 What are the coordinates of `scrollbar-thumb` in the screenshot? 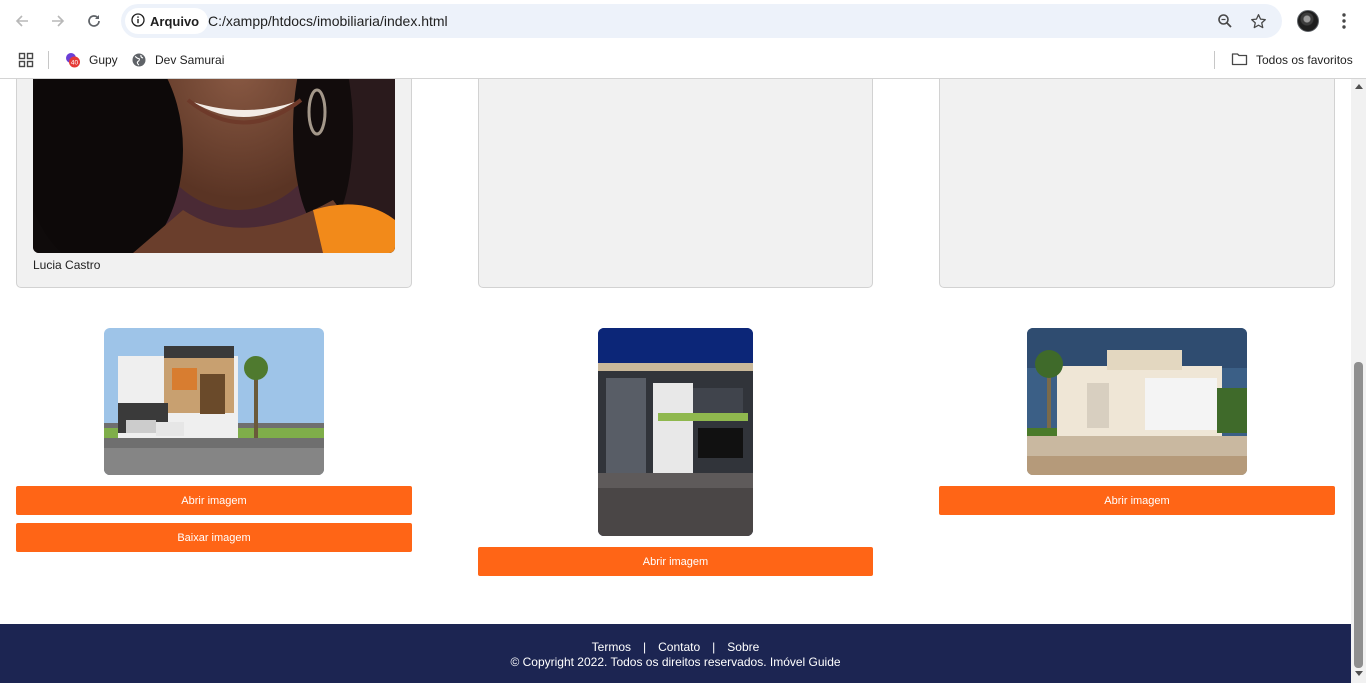 It's located at (1358, 515).